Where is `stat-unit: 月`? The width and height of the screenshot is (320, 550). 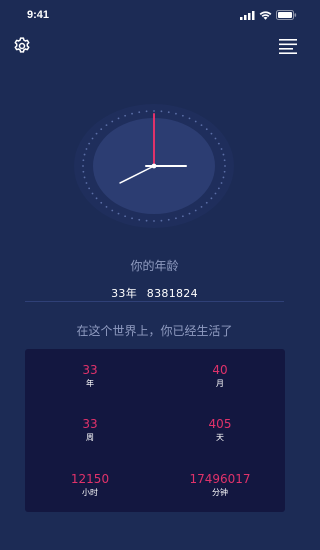 stat-unit: 月 is located at coordinates (220, 383).